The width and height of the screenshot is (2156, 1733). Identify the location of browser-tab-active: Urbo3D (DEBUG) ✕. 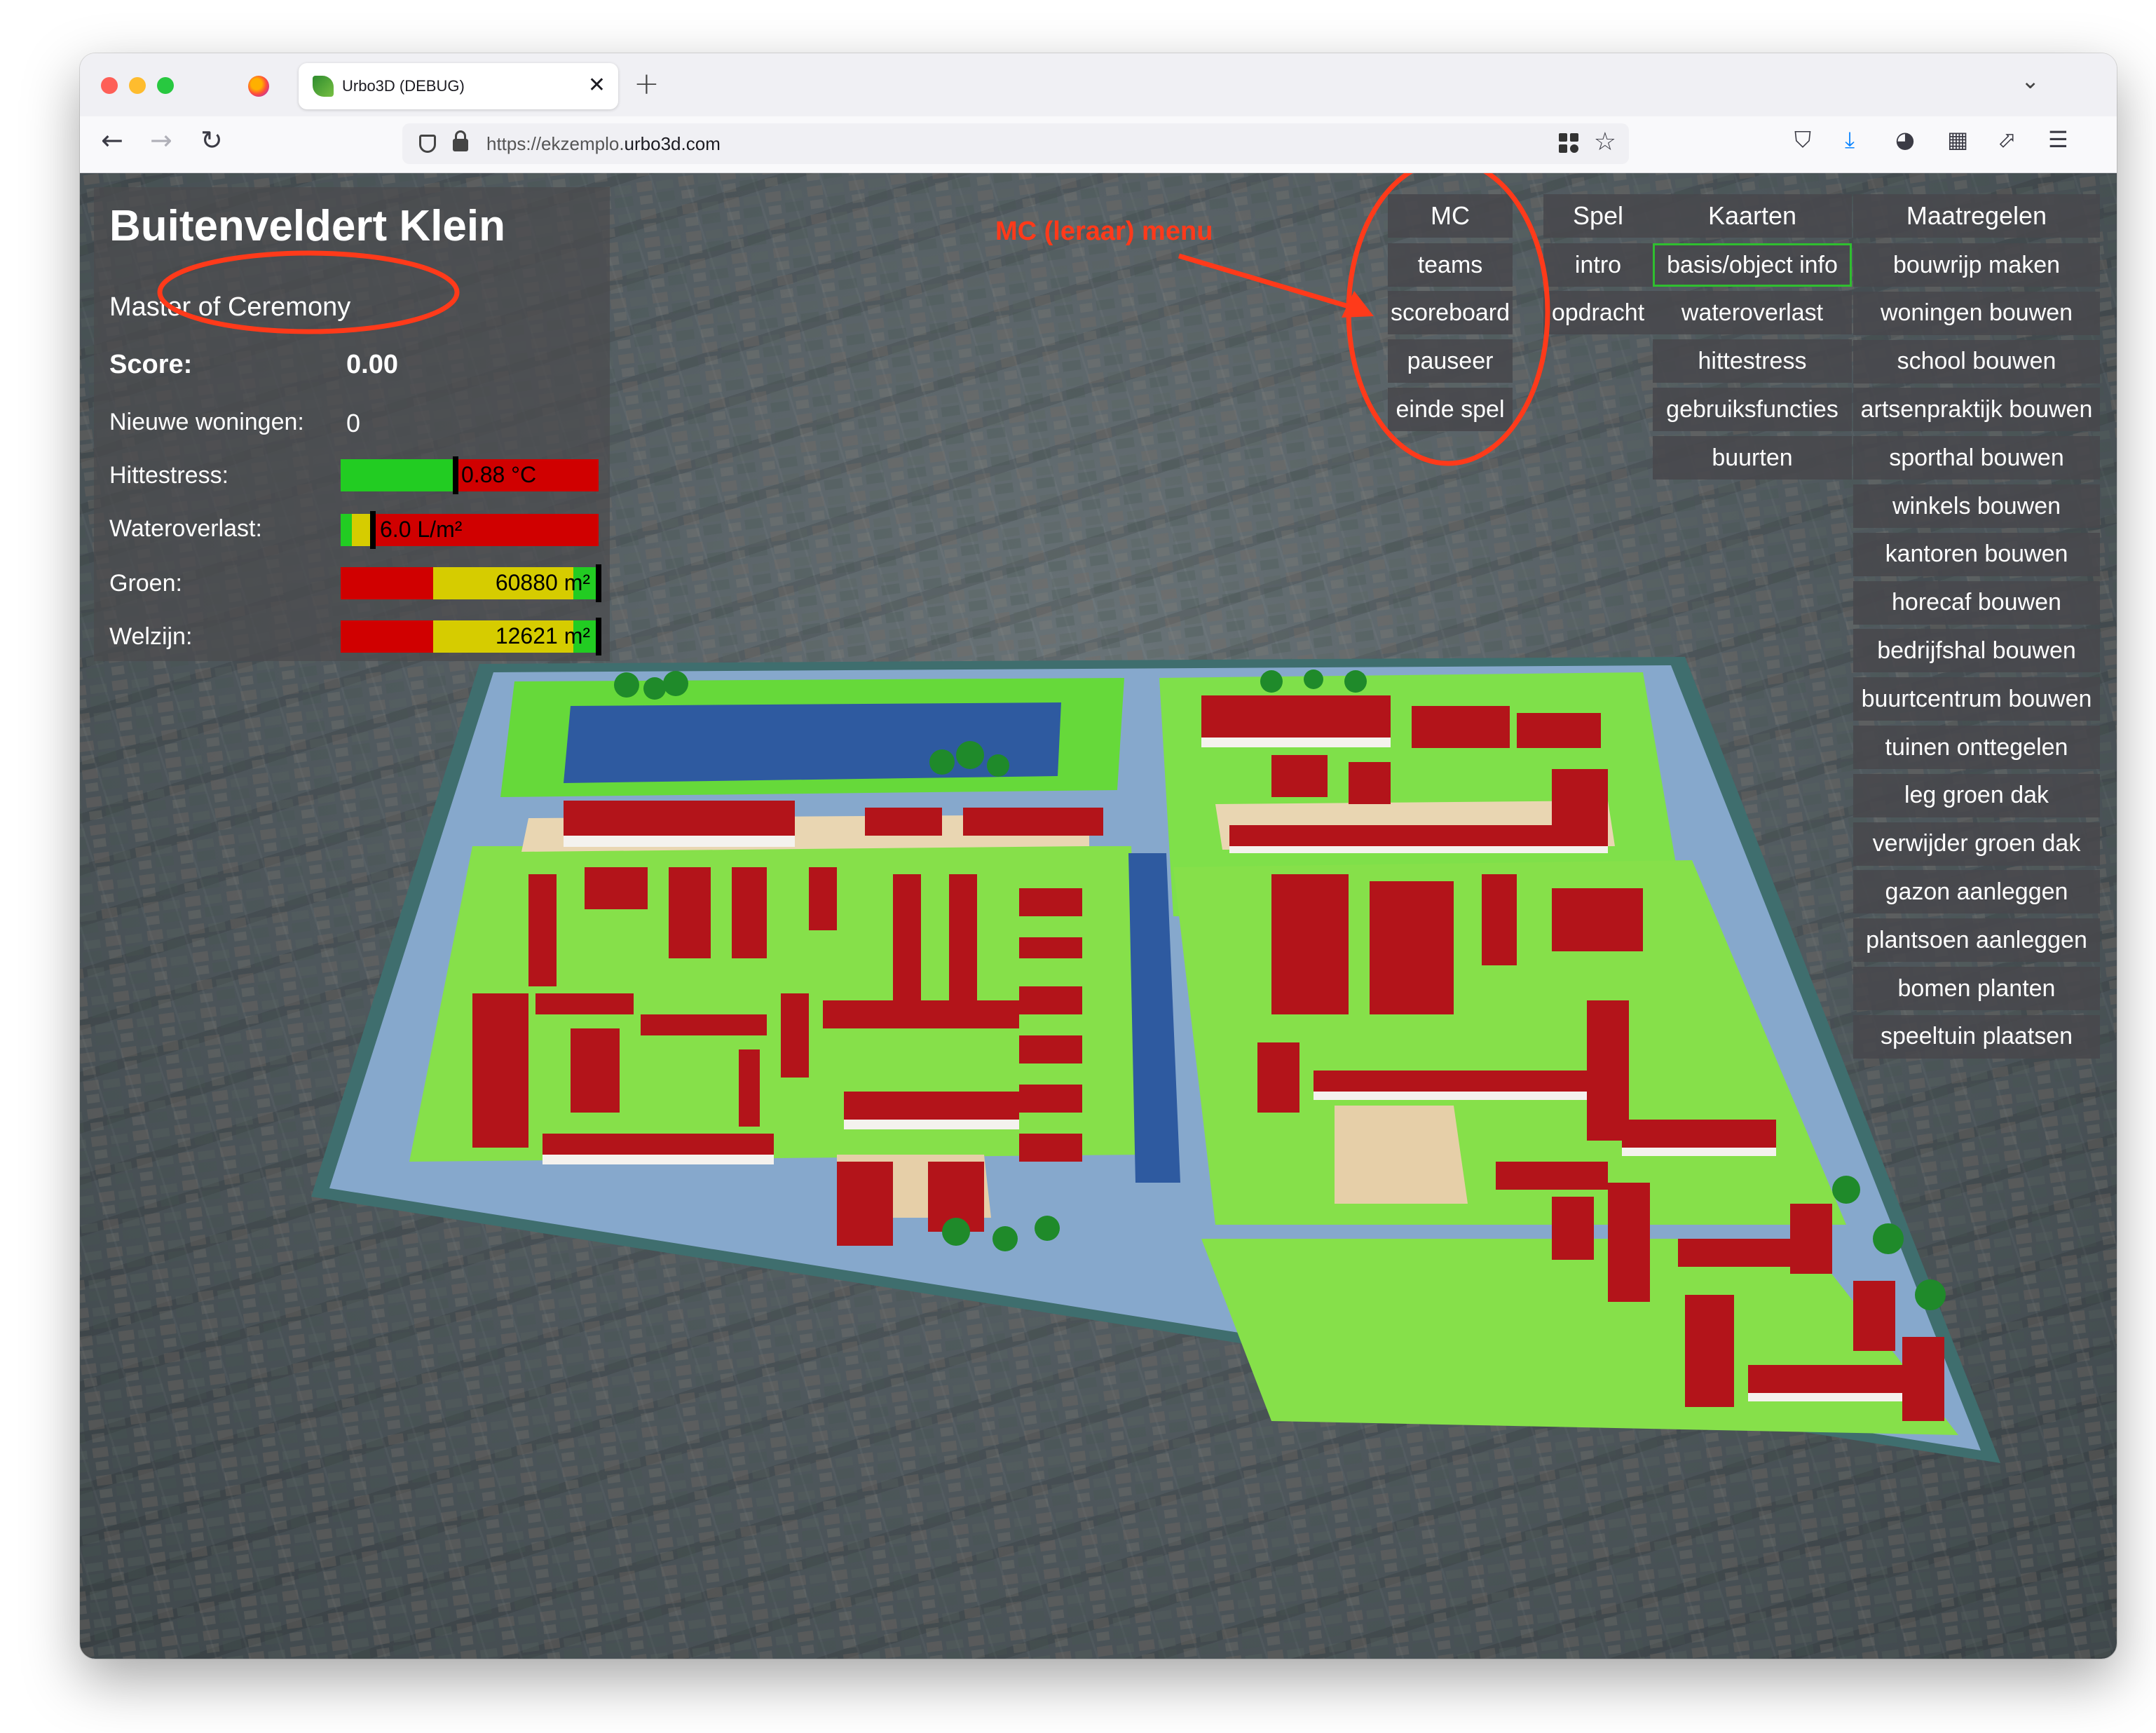
(458, 86).